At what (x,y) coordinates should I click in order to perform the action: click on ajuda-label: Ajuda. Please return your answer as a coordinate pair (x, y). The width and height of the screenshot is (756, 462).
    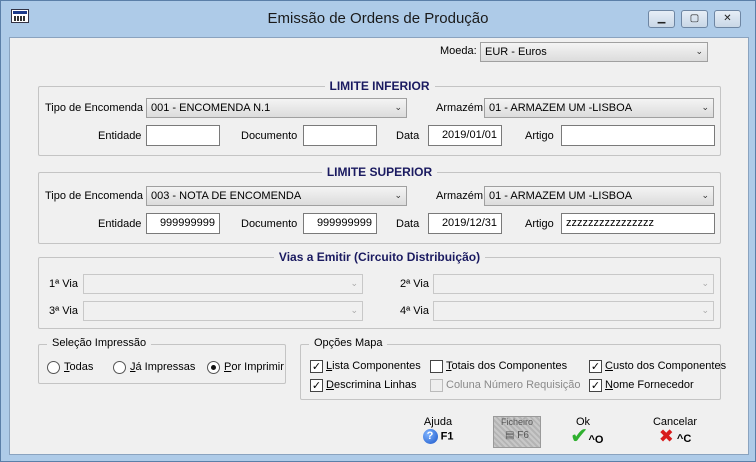
    Looking at the image, I should click on (438, 422).